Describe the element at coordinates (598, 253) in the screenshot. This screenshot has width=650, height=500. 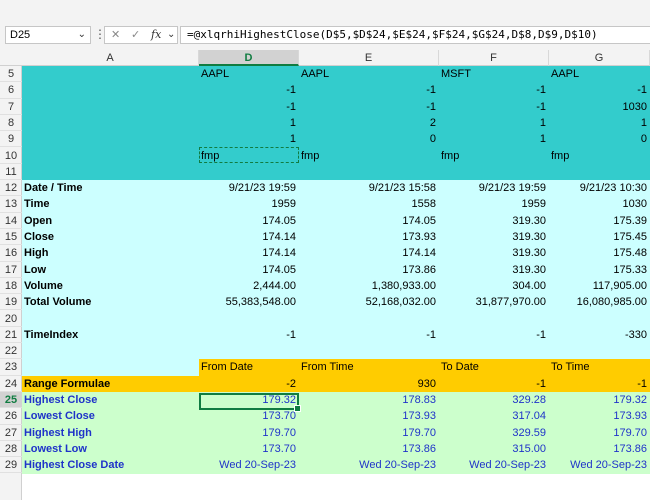
I see `cell-g16: 175.48` at that location.